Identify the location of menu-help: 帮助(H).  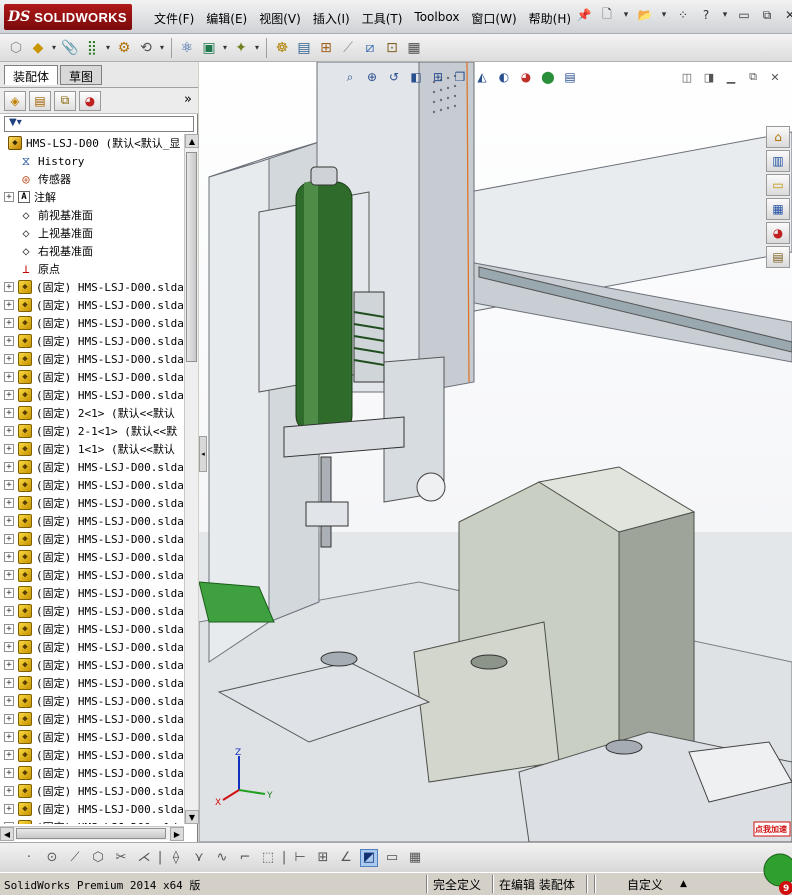
(550, 18).